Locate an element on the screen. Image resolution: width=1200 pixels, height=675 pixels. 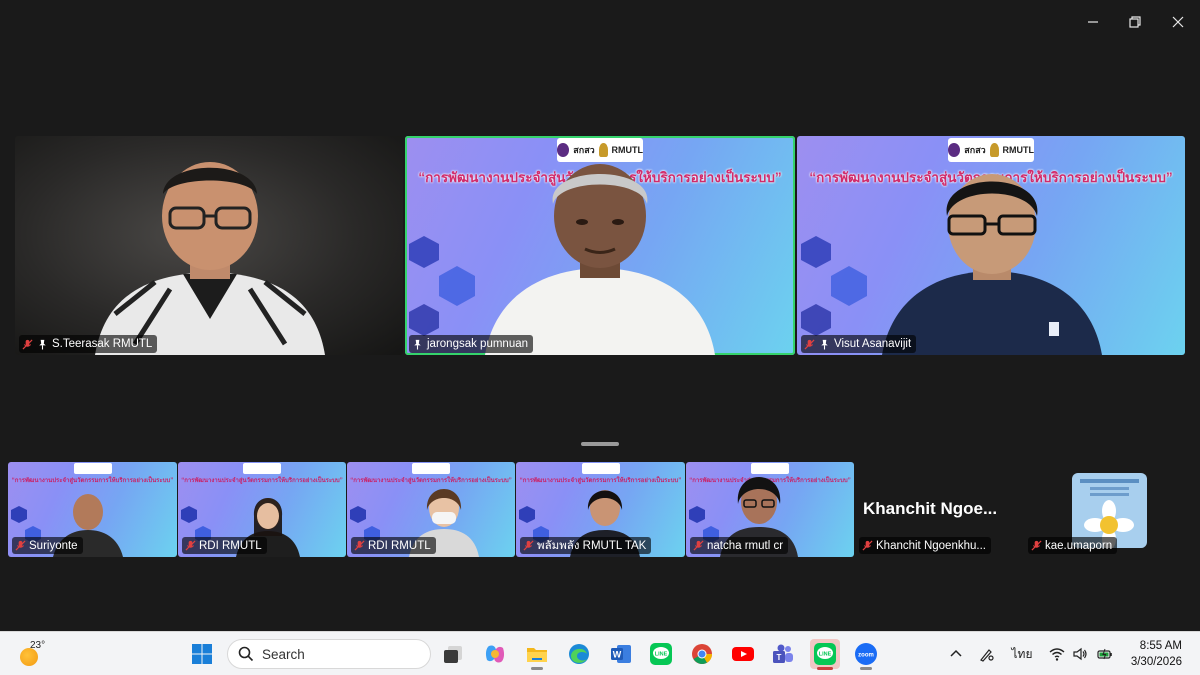
windows-logo-icon is located at coordinates (202, 654).